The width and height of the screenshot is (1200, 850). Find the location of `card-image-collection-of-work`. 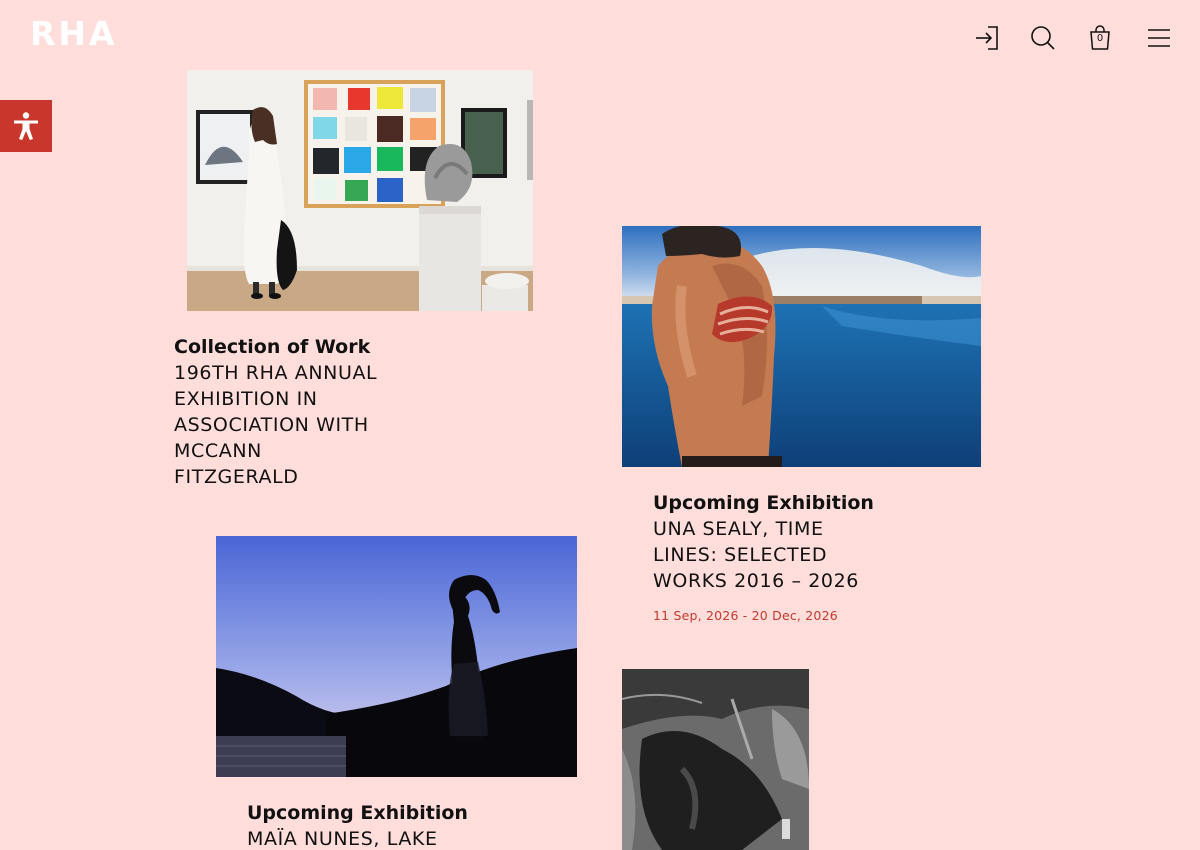

card-image-collection-of-work is located at coordinates (360, 190).